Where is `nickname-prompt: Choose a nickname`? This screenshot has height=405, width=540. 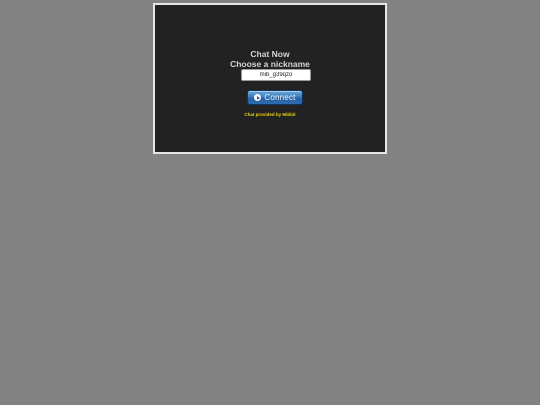 nickname-prompt: Choose a nickname is located at coordinates (270, 64).